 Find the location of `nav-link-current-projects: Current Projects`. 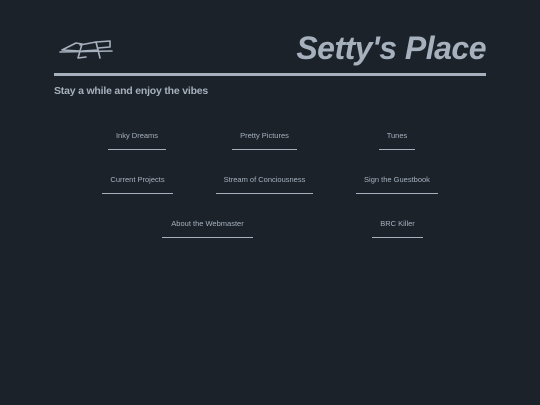

nav-link-current-projects: Current Projects is located at coordinates (137, 184).